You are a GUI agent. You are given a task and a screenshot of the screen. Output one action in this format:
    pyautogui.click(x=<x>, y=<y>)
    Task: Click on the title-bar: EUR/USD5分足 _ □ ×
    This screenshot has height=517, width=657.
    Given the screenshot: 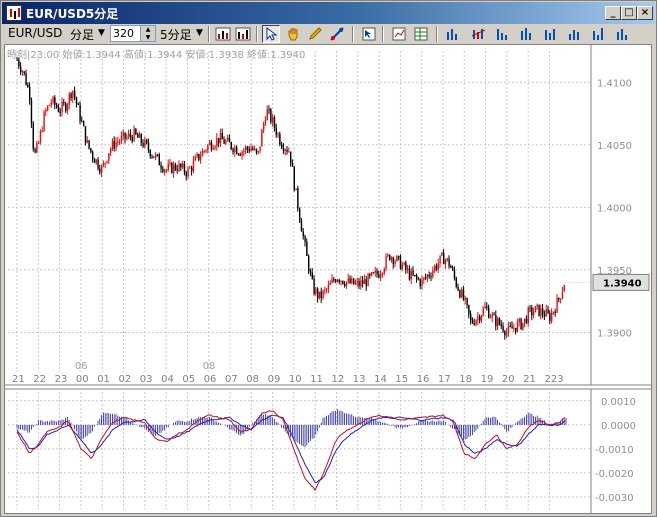 What is the action you would take?
    pyautogui.click(x=328, y=13)
    